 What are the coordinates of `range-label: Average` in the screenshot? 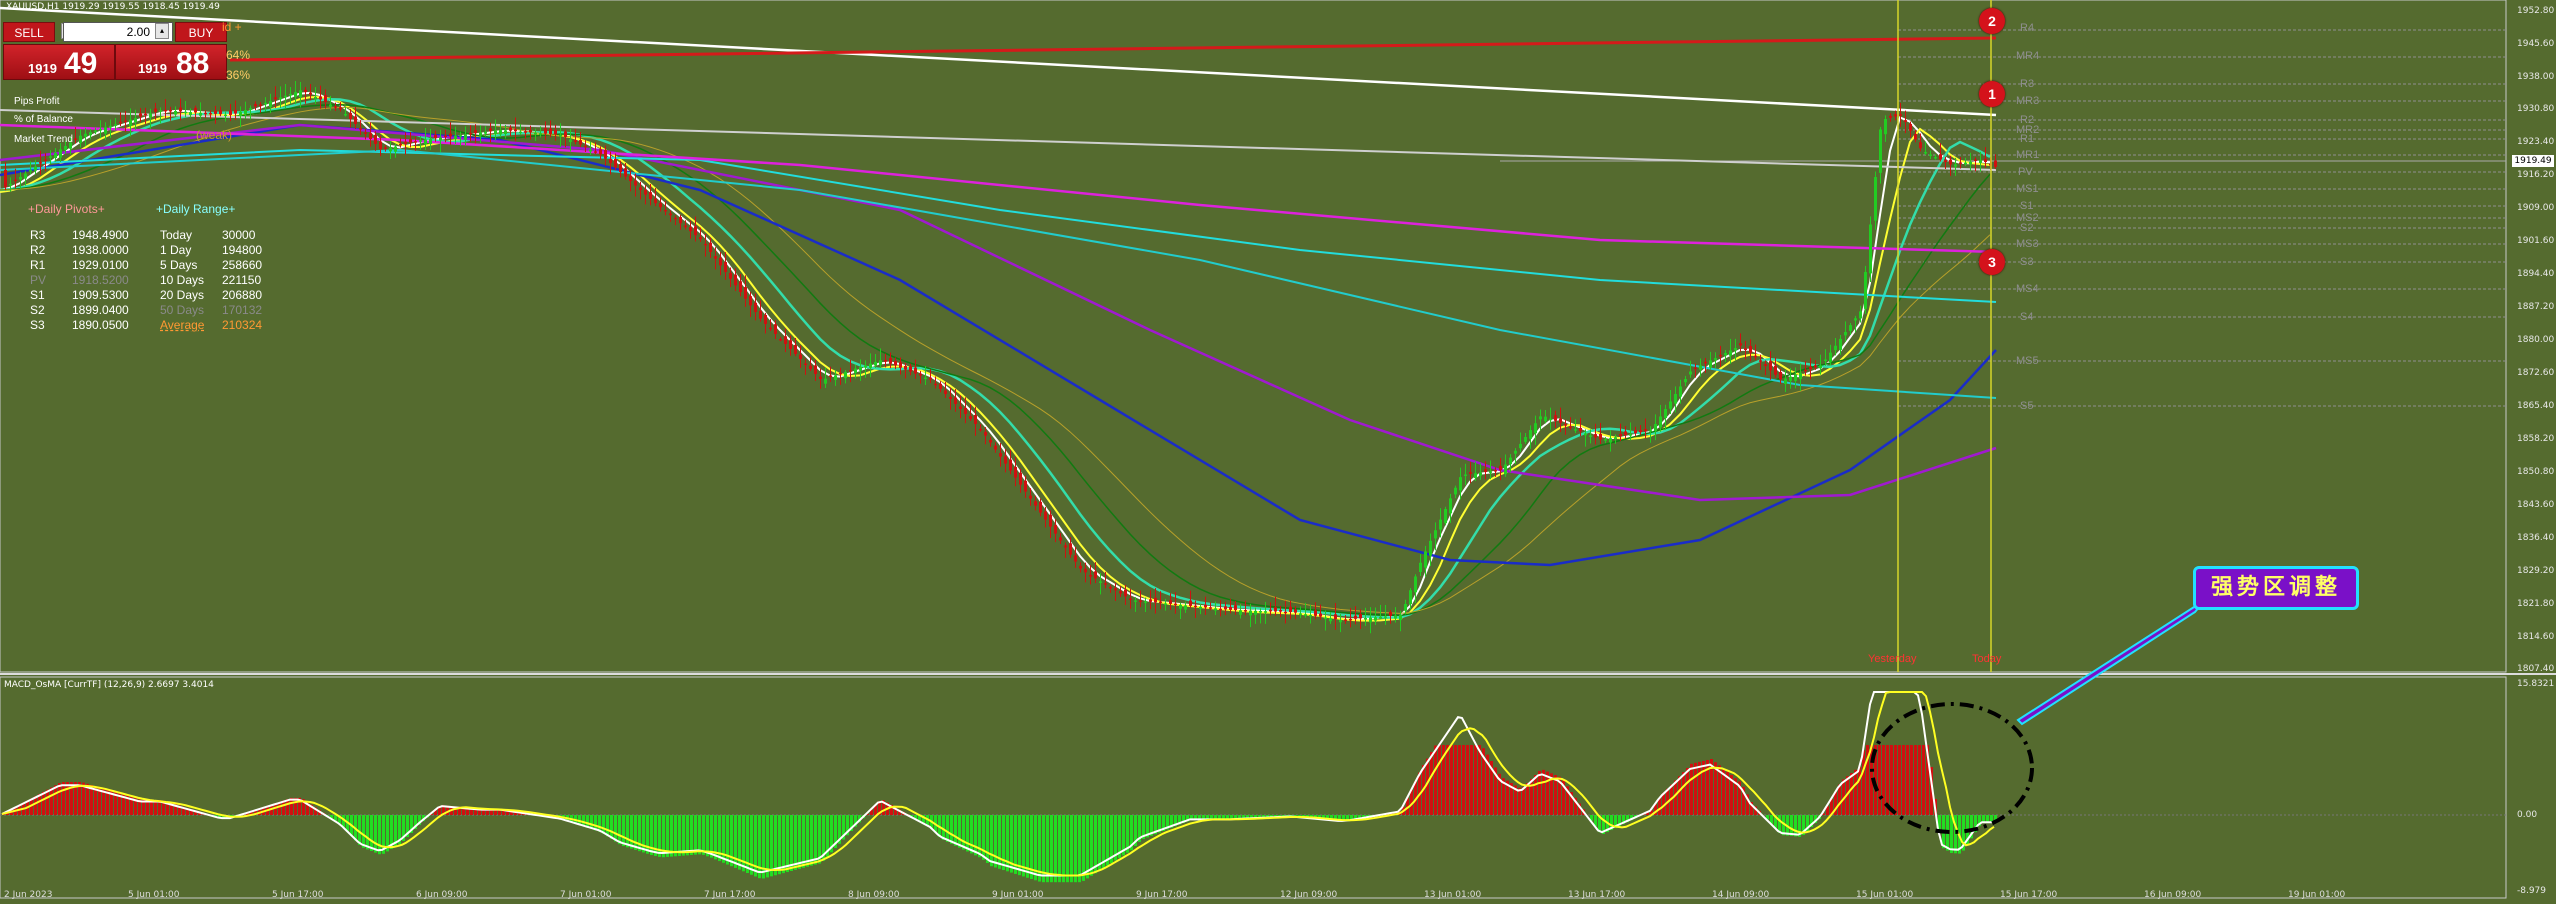 It's located at (182, 325).